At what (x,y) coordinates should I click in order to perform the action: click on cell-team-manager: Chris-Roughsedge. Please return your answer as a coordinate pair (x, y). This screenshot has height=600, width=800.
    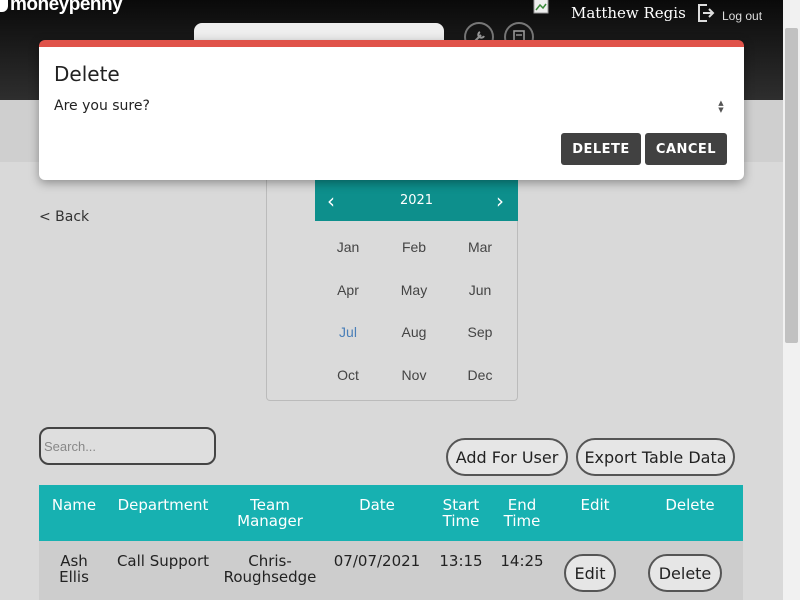
    Looking at the image, I should click on (270, 569).